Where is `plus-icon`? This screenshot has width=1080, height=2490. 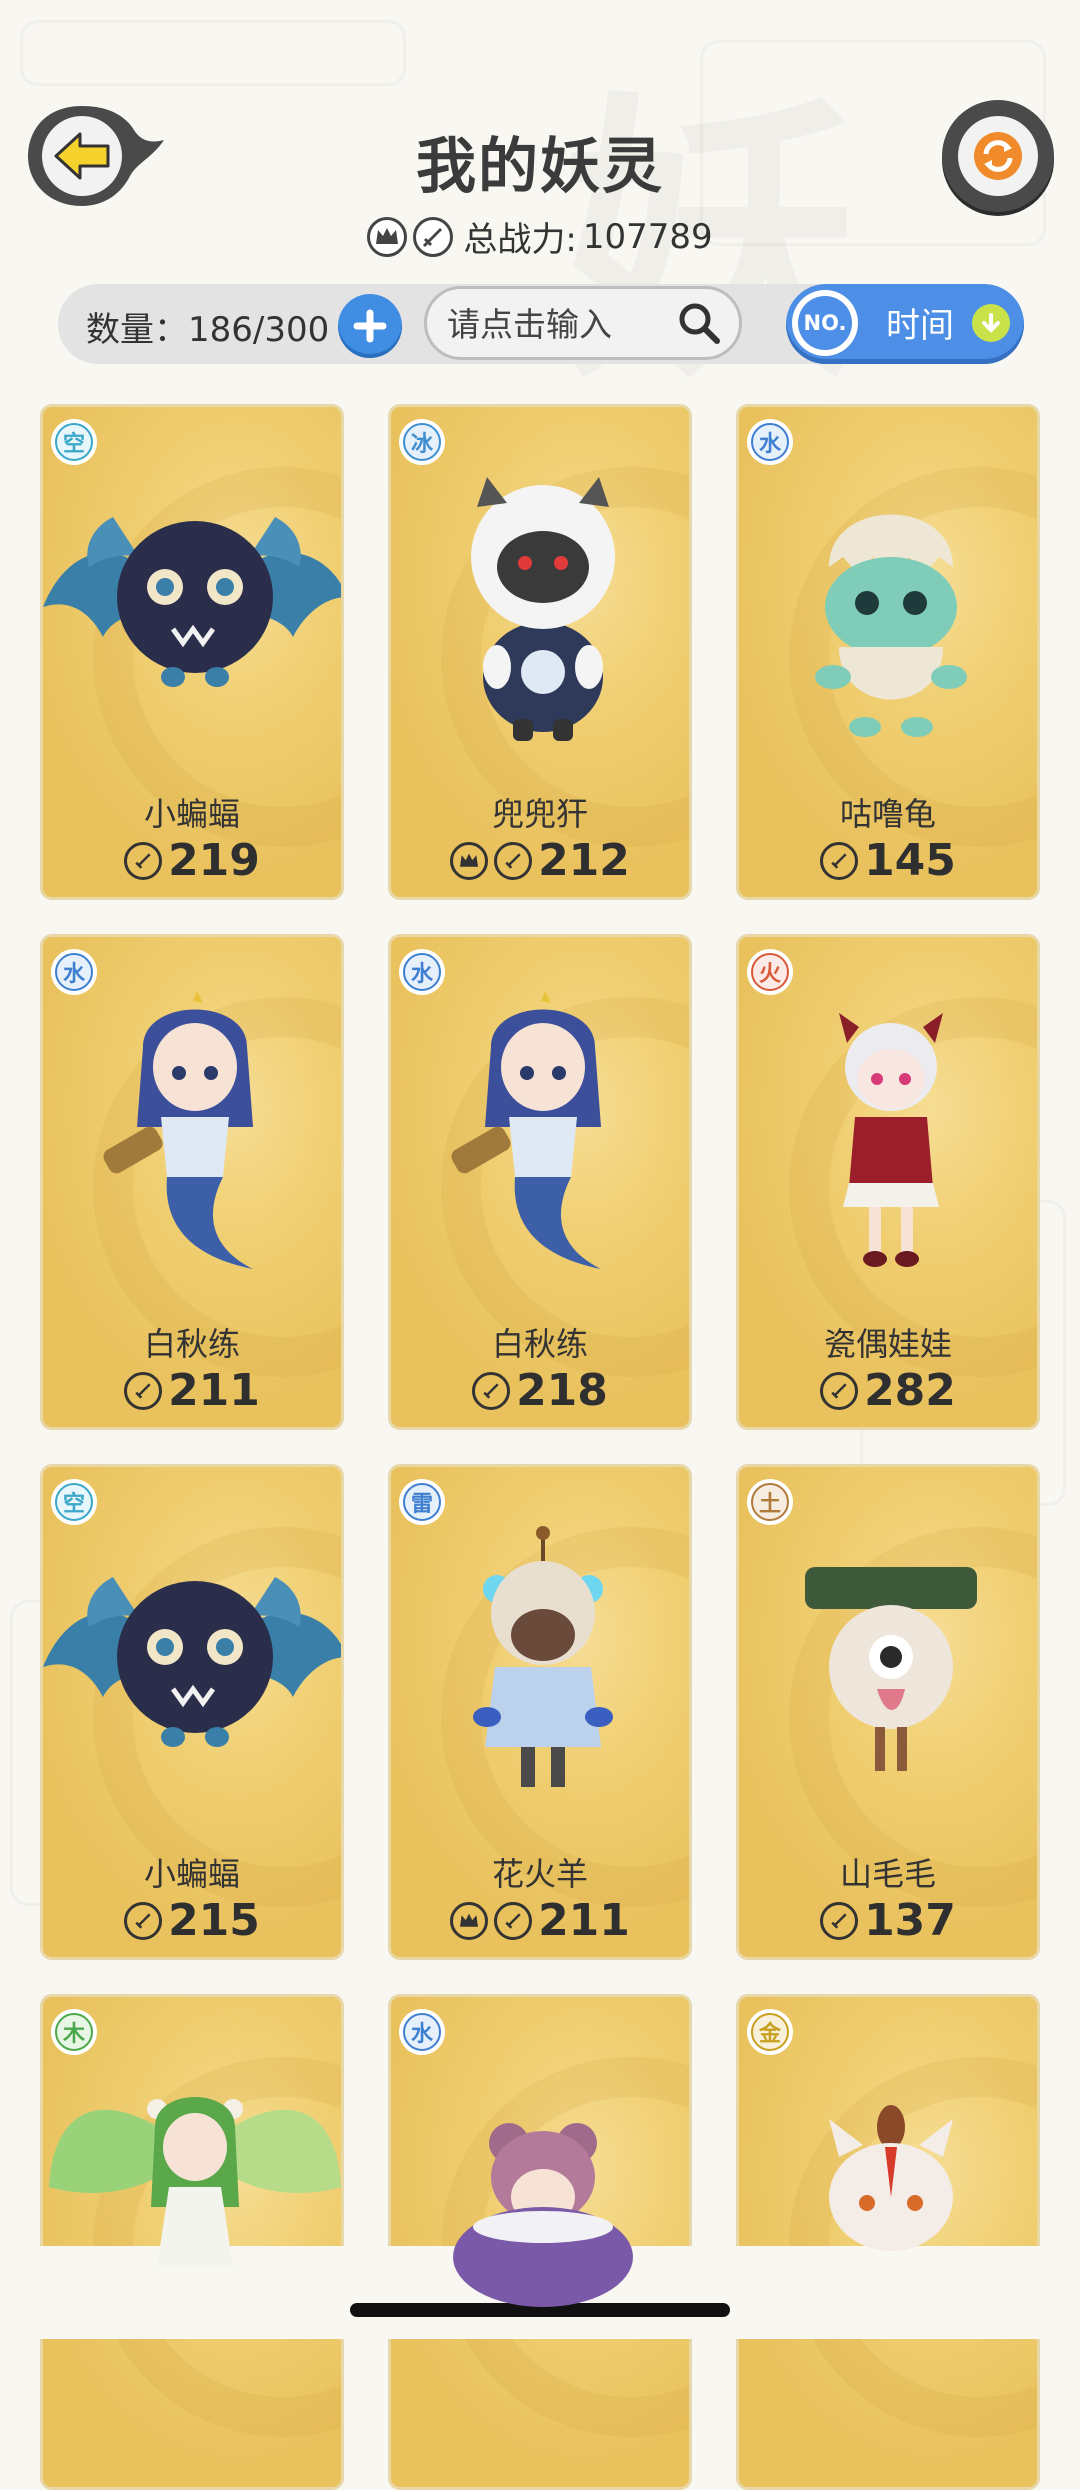
plus-icon is located at coordinates (370, 326).